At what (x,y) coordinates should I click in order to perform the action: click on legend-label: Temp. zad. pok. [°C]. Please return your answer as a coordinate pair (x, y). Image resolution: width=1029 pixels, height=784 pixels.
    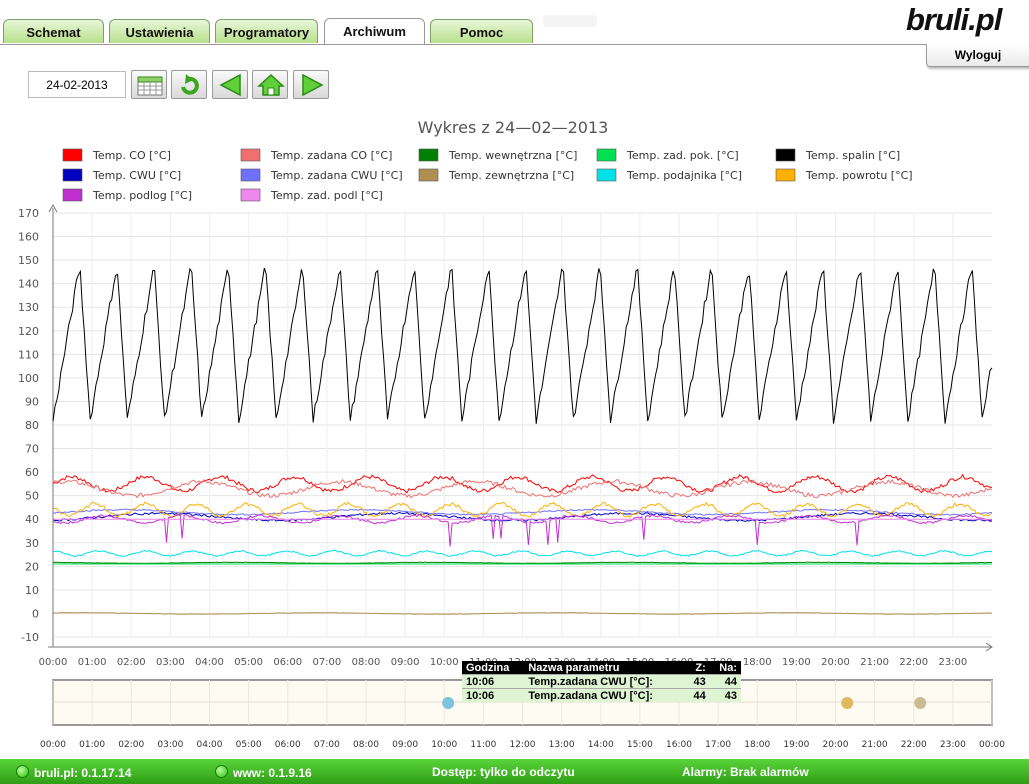
    Looking at the image, I should click on (682, 155).